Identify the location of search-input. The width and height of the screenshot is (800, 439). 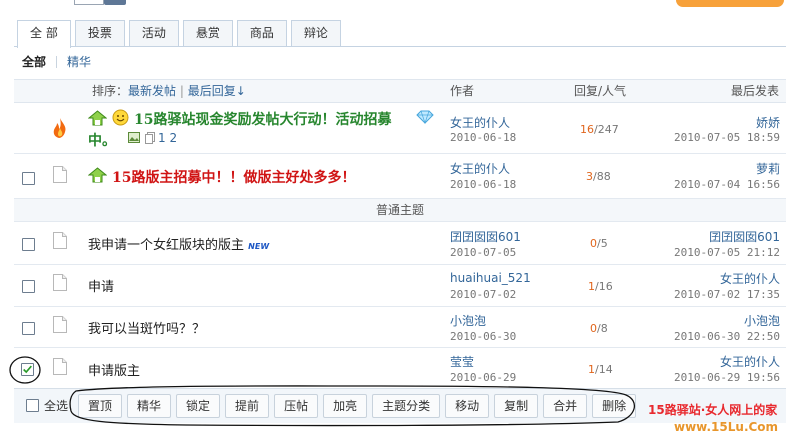
(89, 2).